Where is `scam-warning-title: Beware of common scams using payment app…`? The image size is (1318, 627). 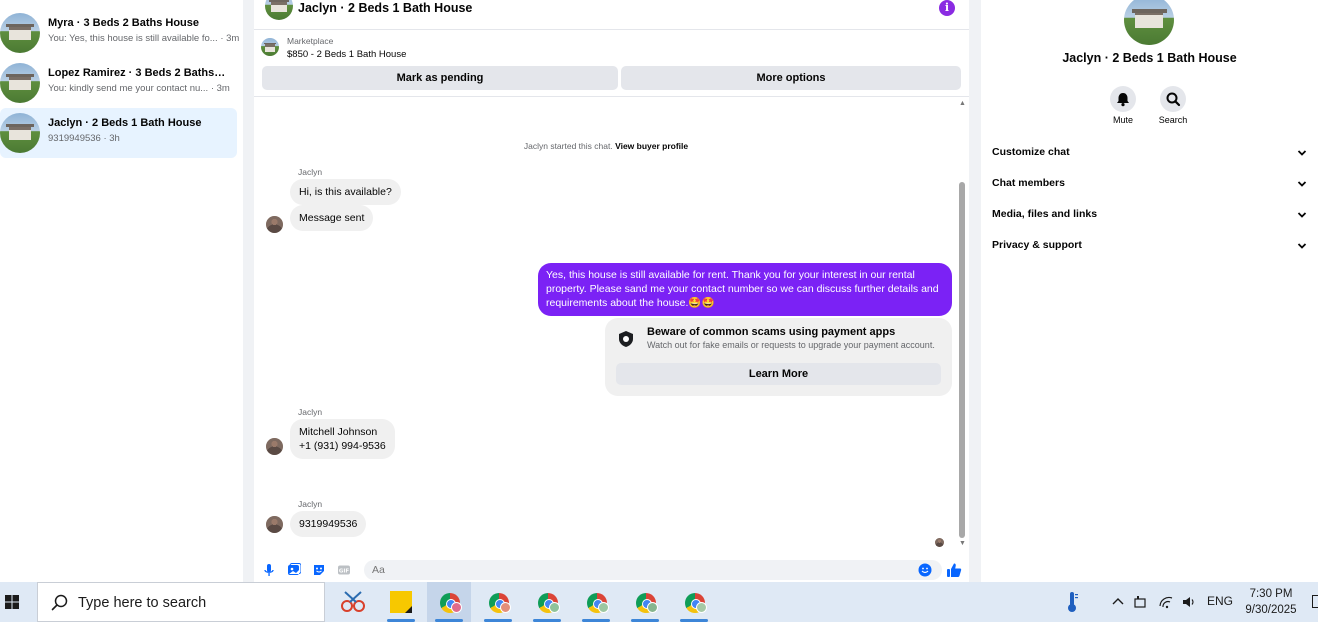 scam-warning-title: Beware of common scams using payment app… is located at coordinates (771, 332).